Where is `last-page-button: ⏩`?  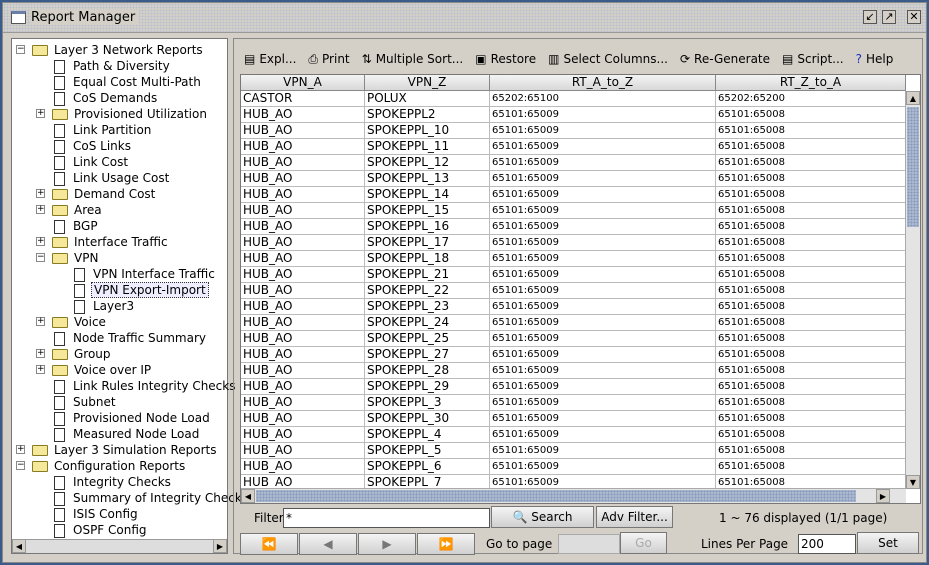
last-page-button: ⏩ is located at coordinates (446, 544).